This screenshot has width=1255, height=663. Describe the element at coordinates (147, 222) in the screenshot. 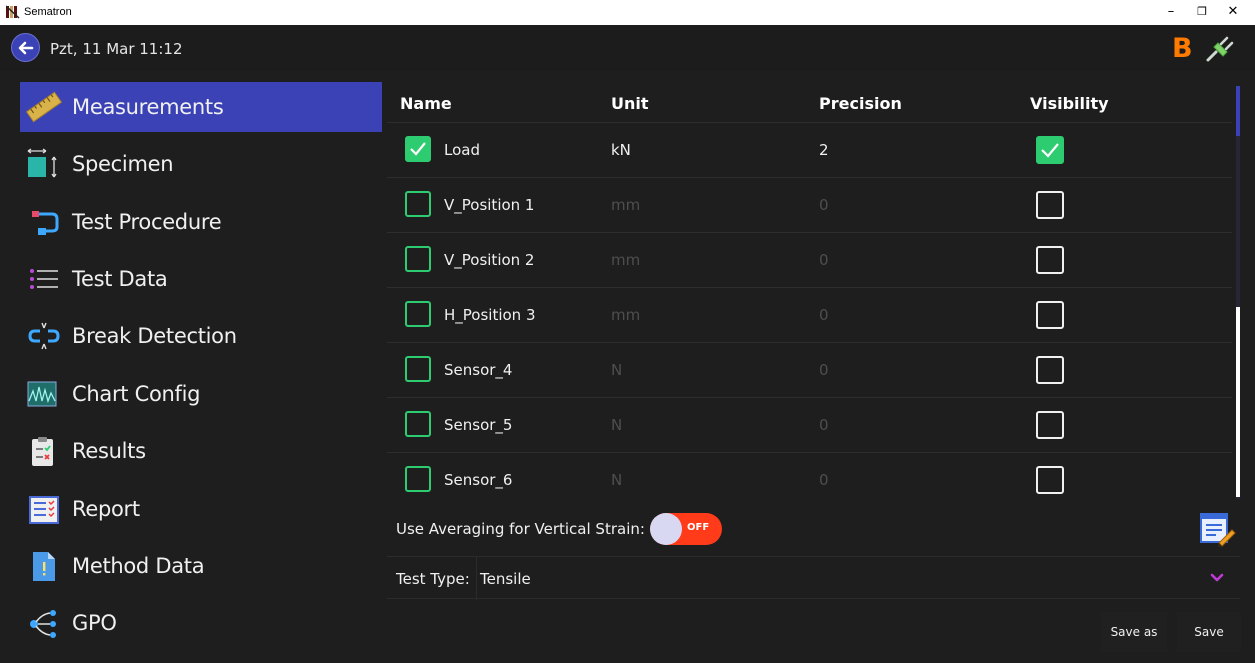

I see `sidebar-item-label: Test Procedure` at that location.